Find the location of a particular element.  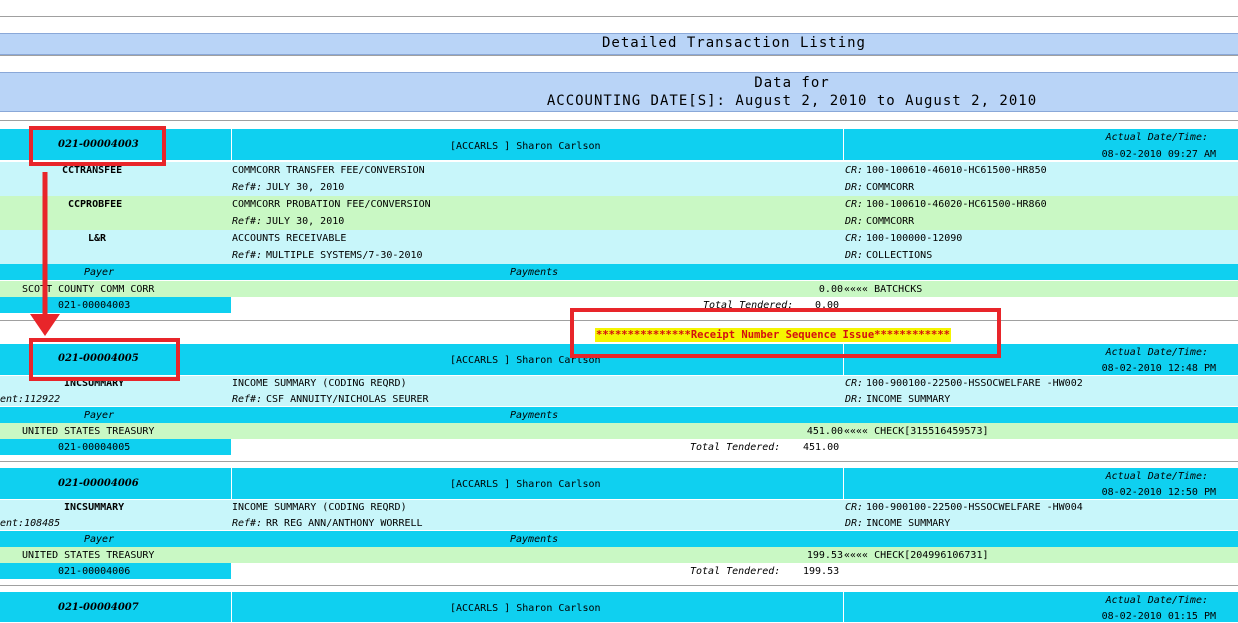

annotation-arrow-layer is located at coordinates (45, 254).